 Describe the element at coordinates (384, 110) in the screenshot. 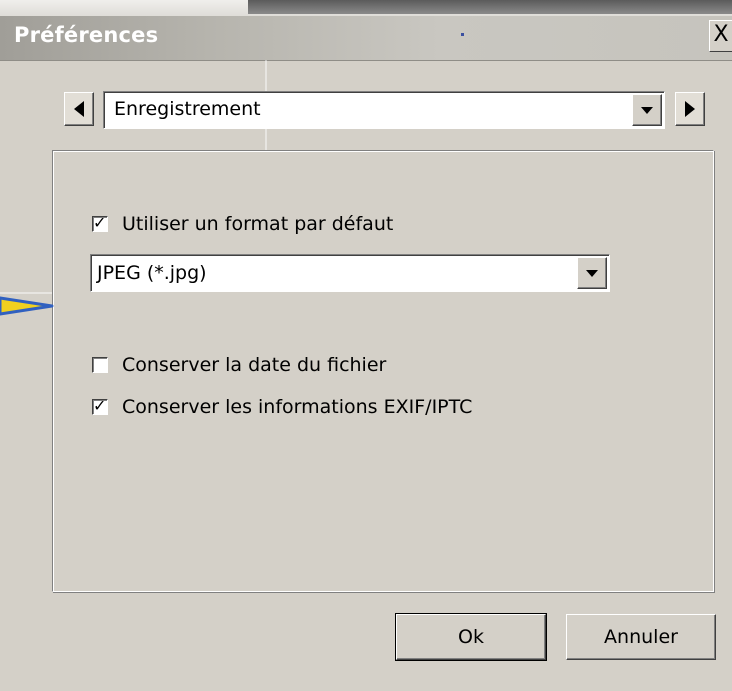

I see `section-select: Enregistrement` at that location.